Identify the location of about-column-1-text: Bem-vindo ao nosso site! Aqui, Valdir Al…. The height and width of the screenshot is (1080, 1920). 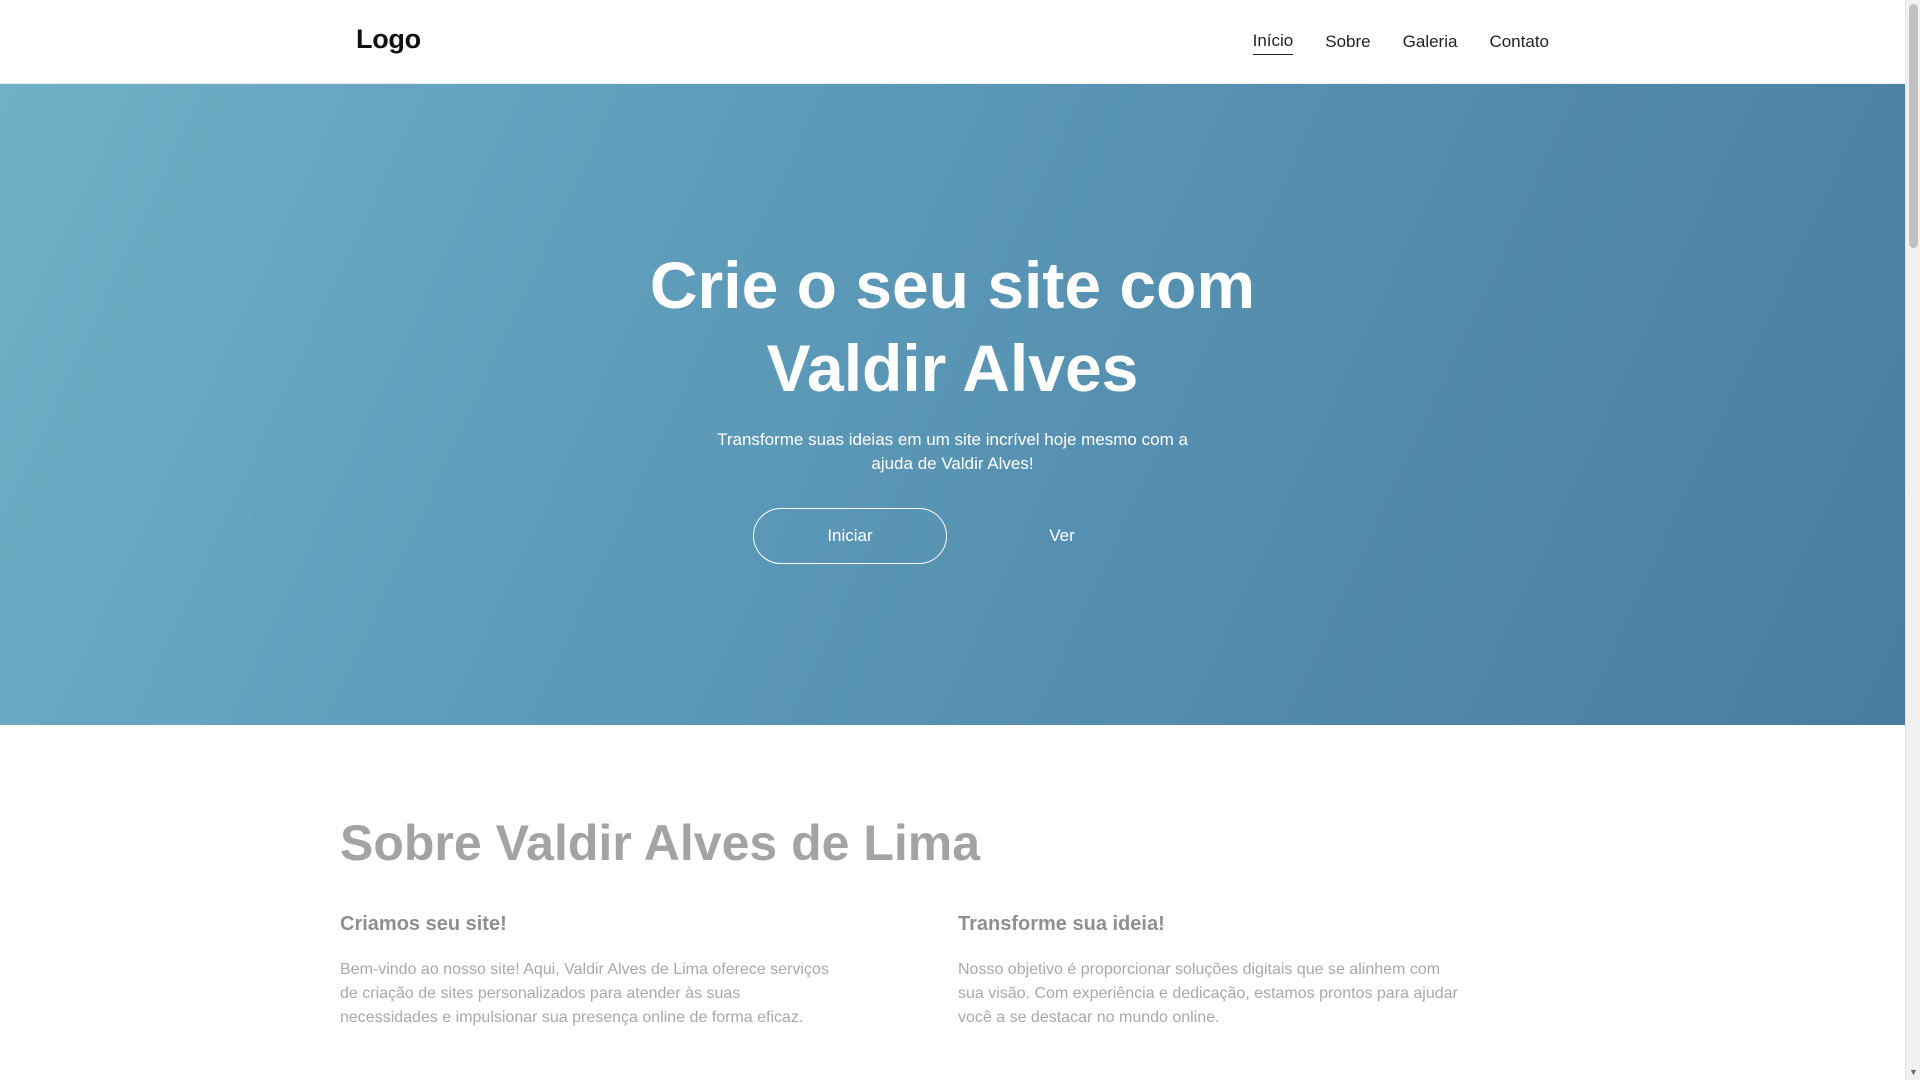
(584, 993).